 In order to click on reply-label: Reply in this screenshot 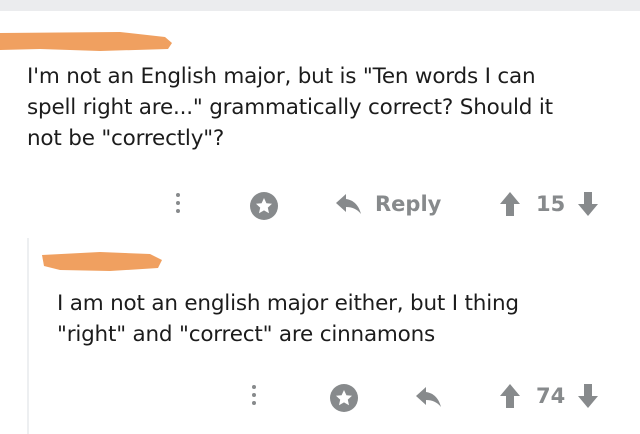, I will do `click(408, 204)`.